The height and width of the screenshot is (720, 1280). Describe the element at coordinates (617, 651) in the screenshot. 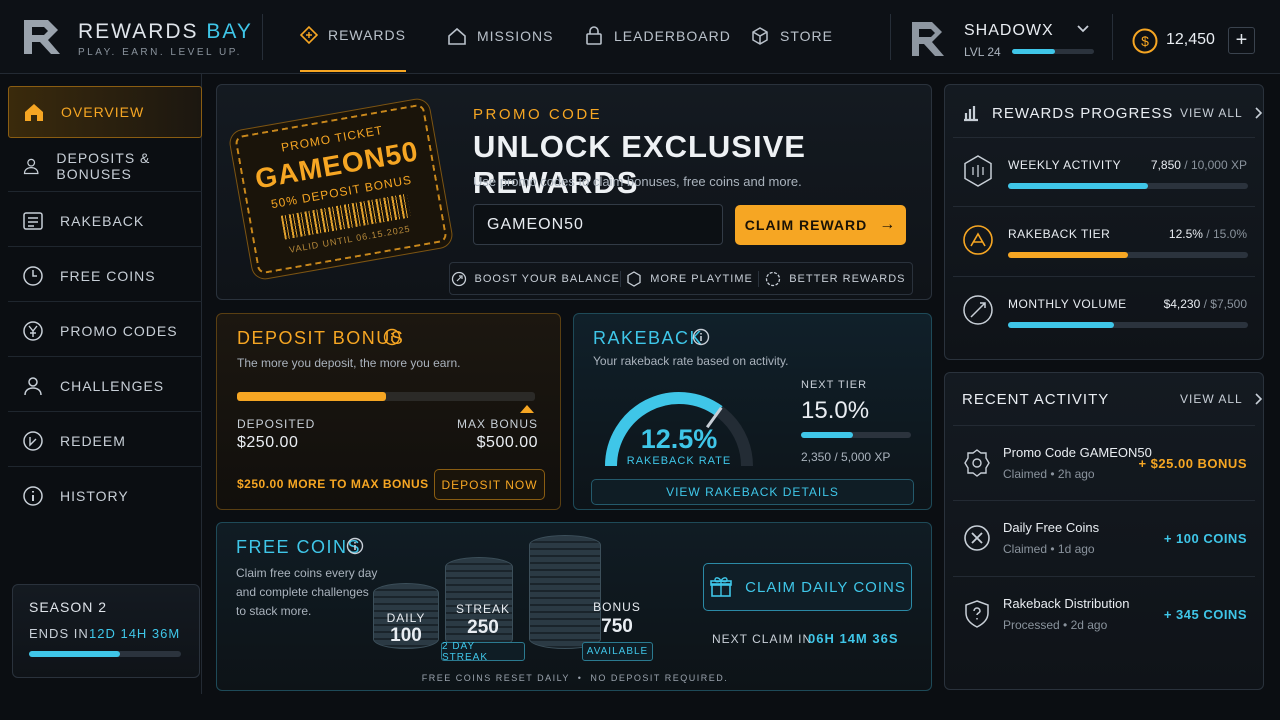

I see `available-badge: AVAILABLE` at that location.